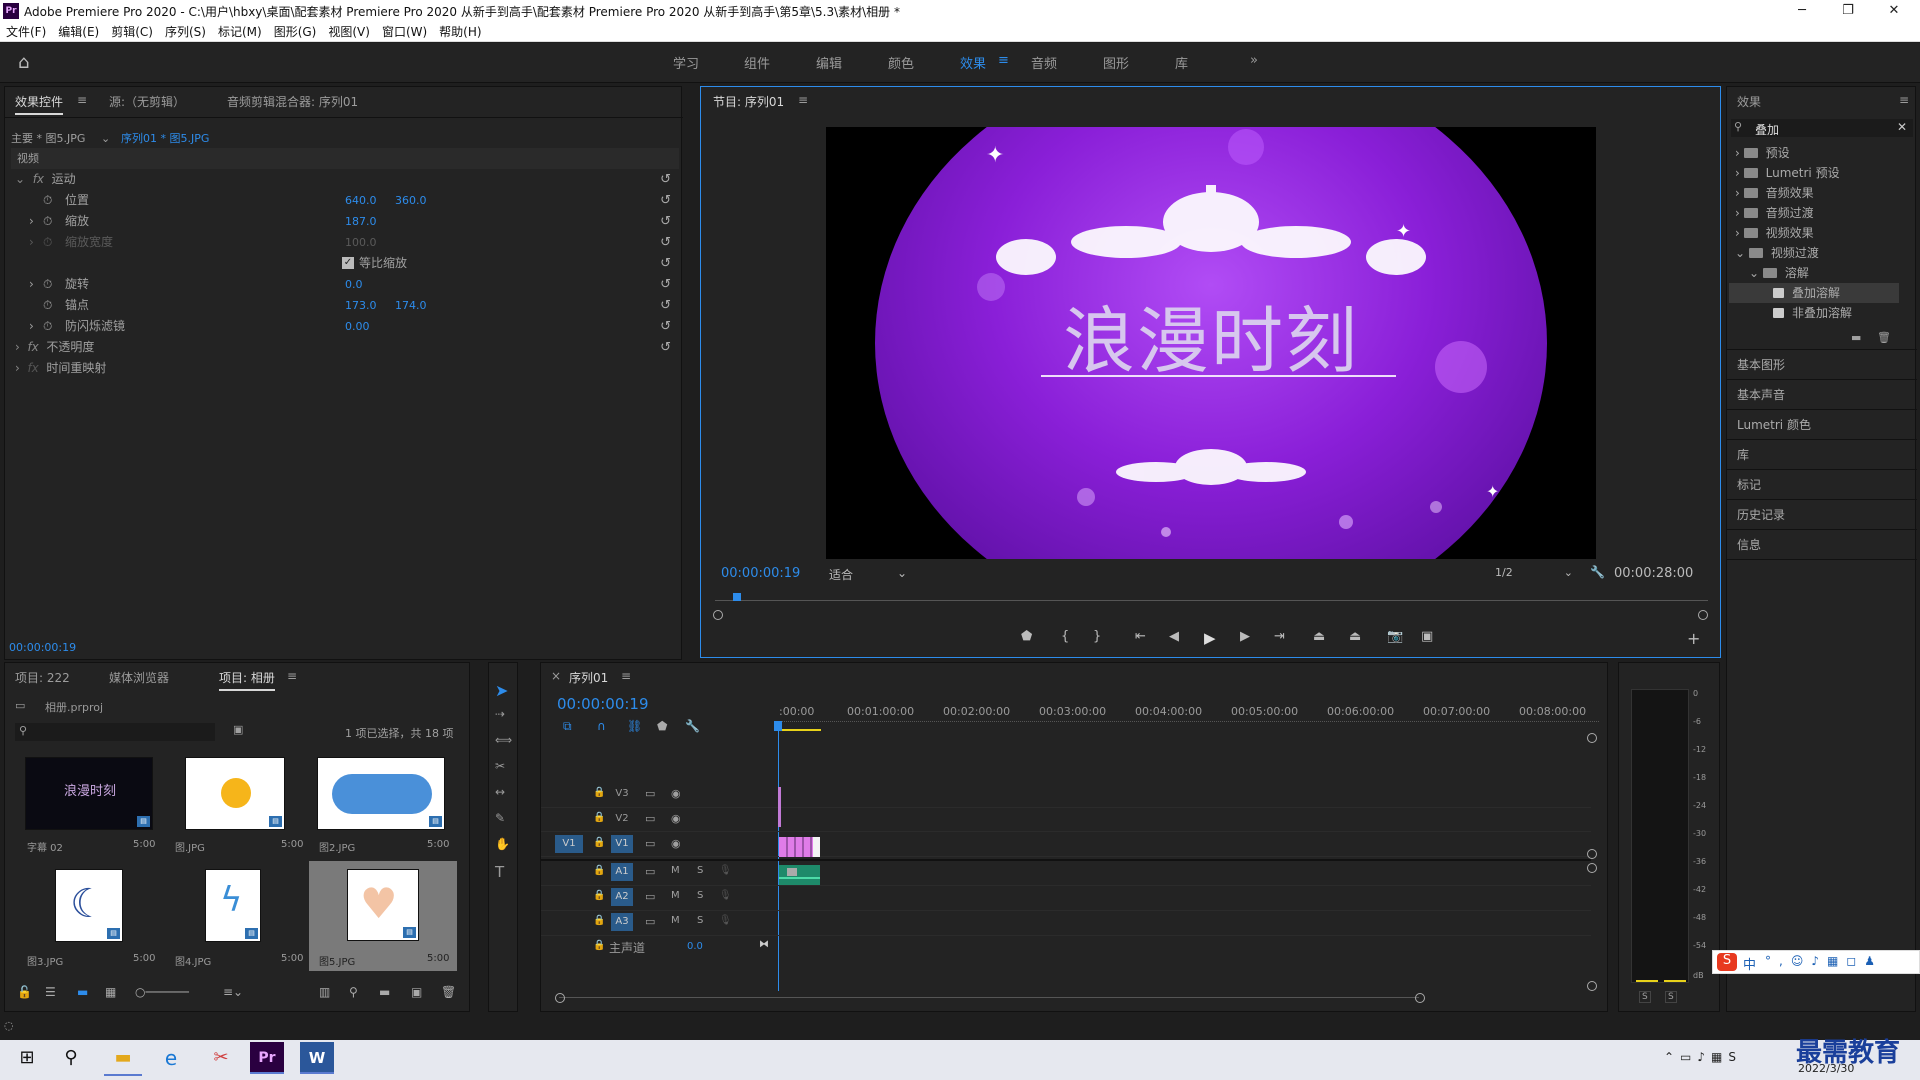 This screenshot has width=1920, height=1080. I want to click on tab-effect-controls: 效果控件, so click(39, 104).